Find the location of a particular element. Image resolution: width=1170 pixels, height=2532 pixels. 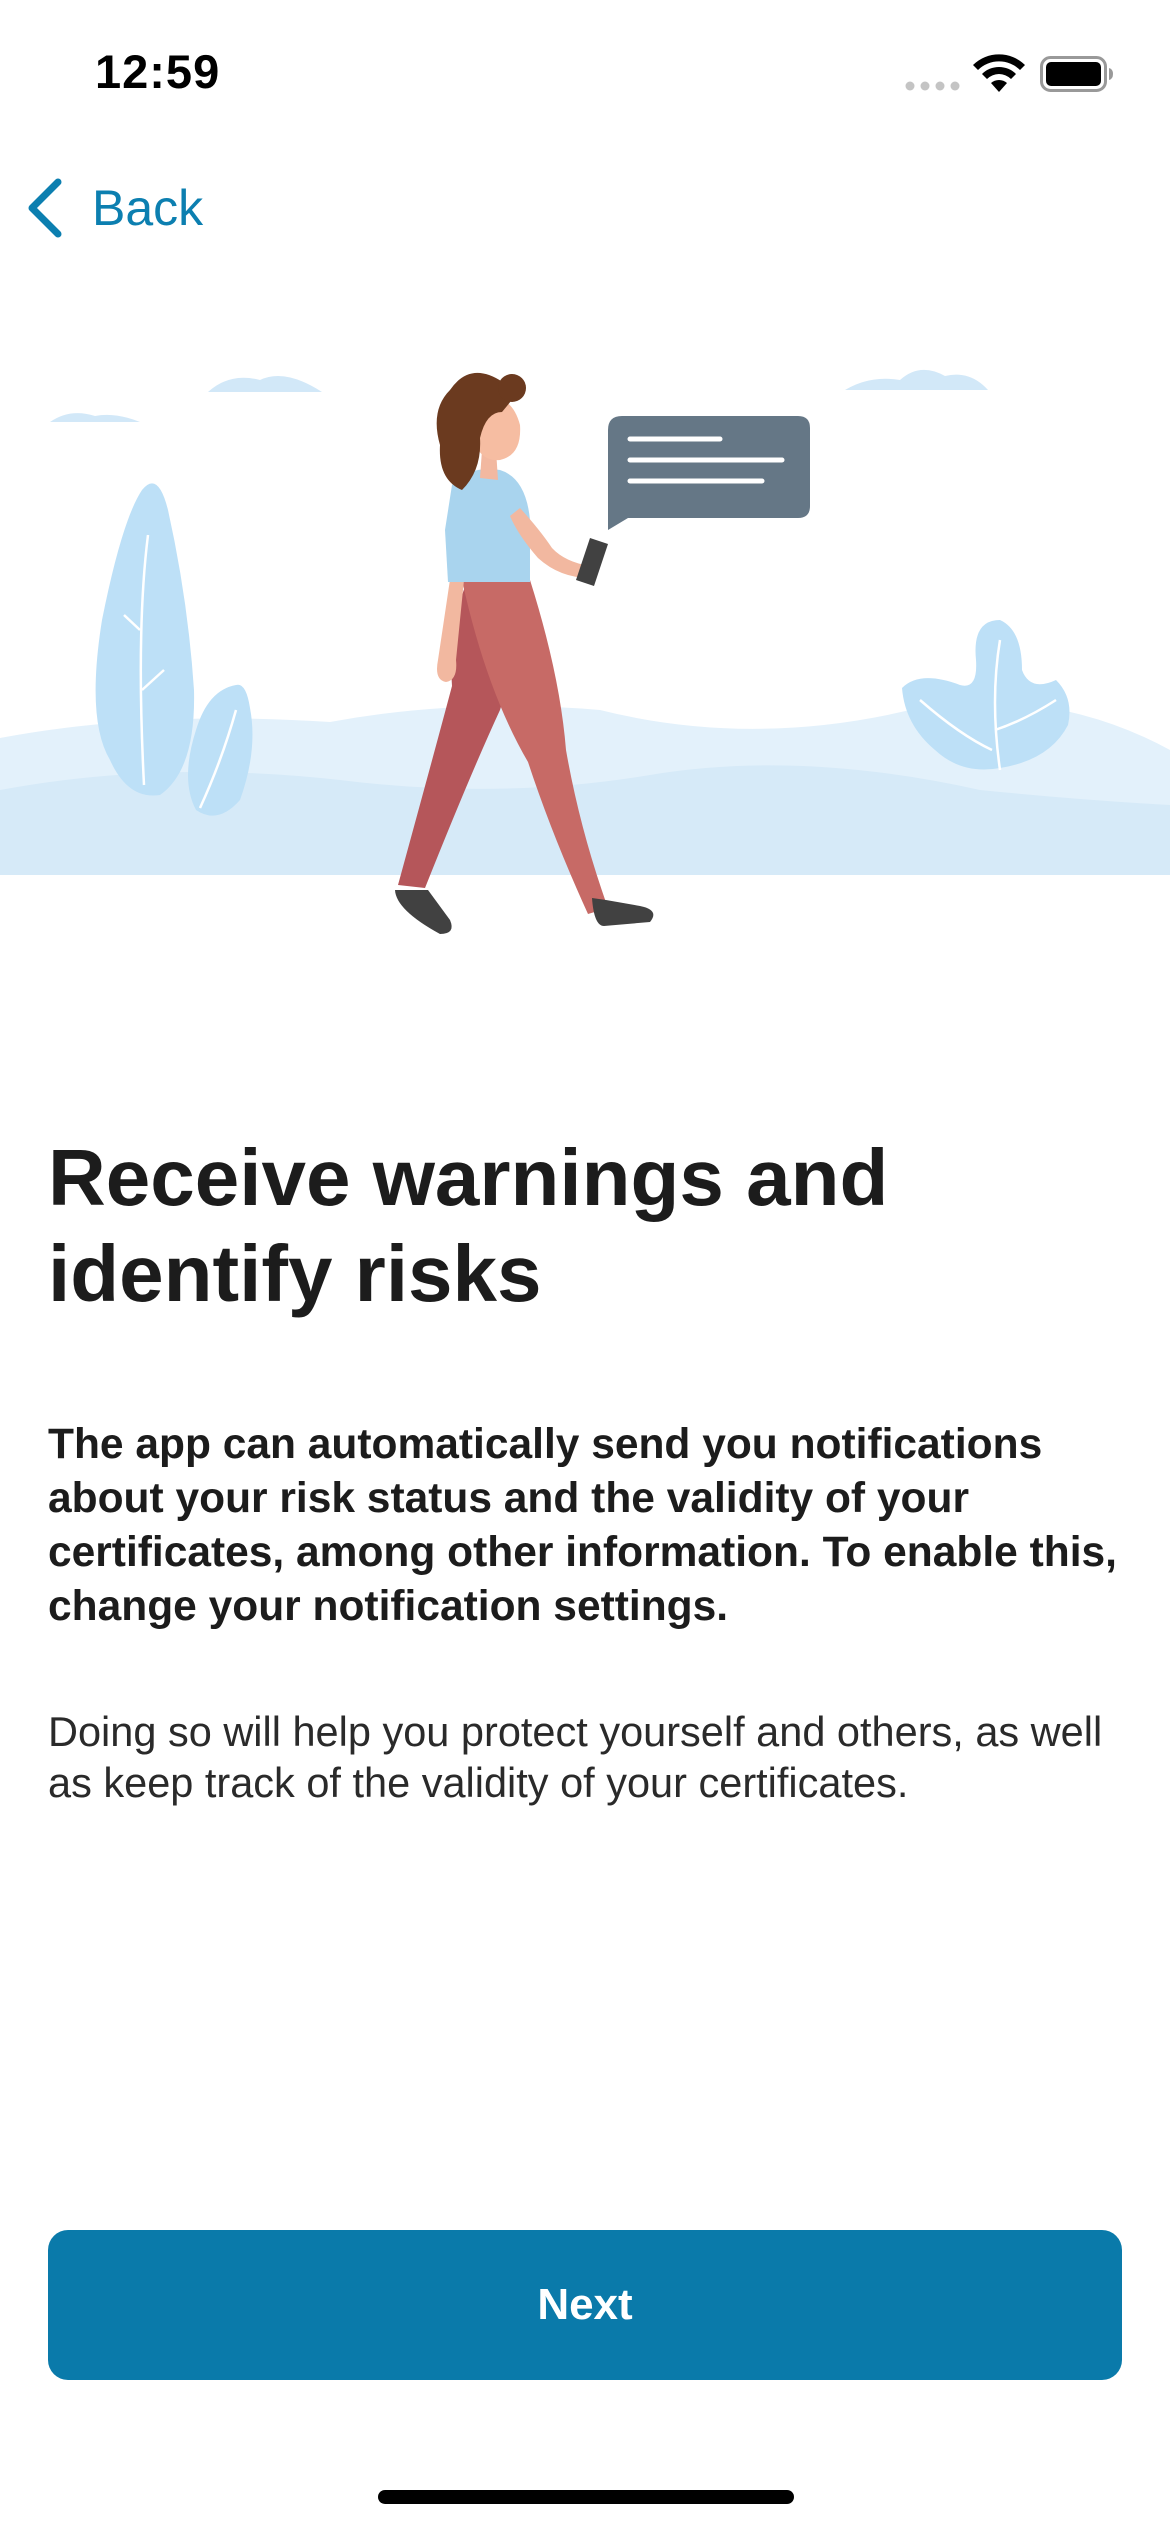

next-button: Next is located at coordinates (585, 2305).